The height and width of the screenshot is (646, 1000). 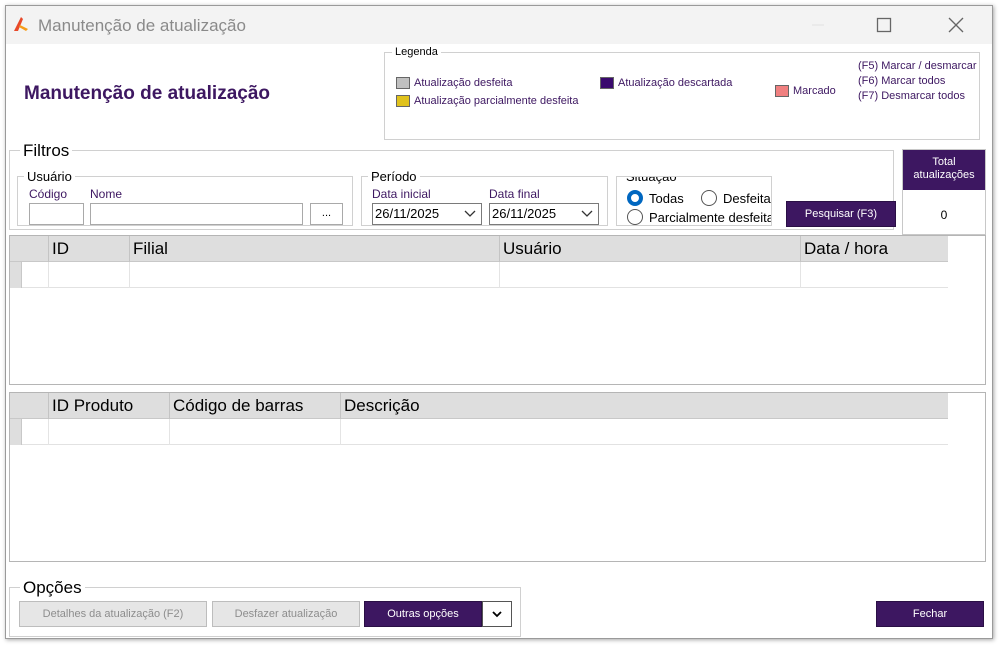 I want to click on updates-grid-header: ID Filial Usuário Data / hora, so click(x=479, y=249).